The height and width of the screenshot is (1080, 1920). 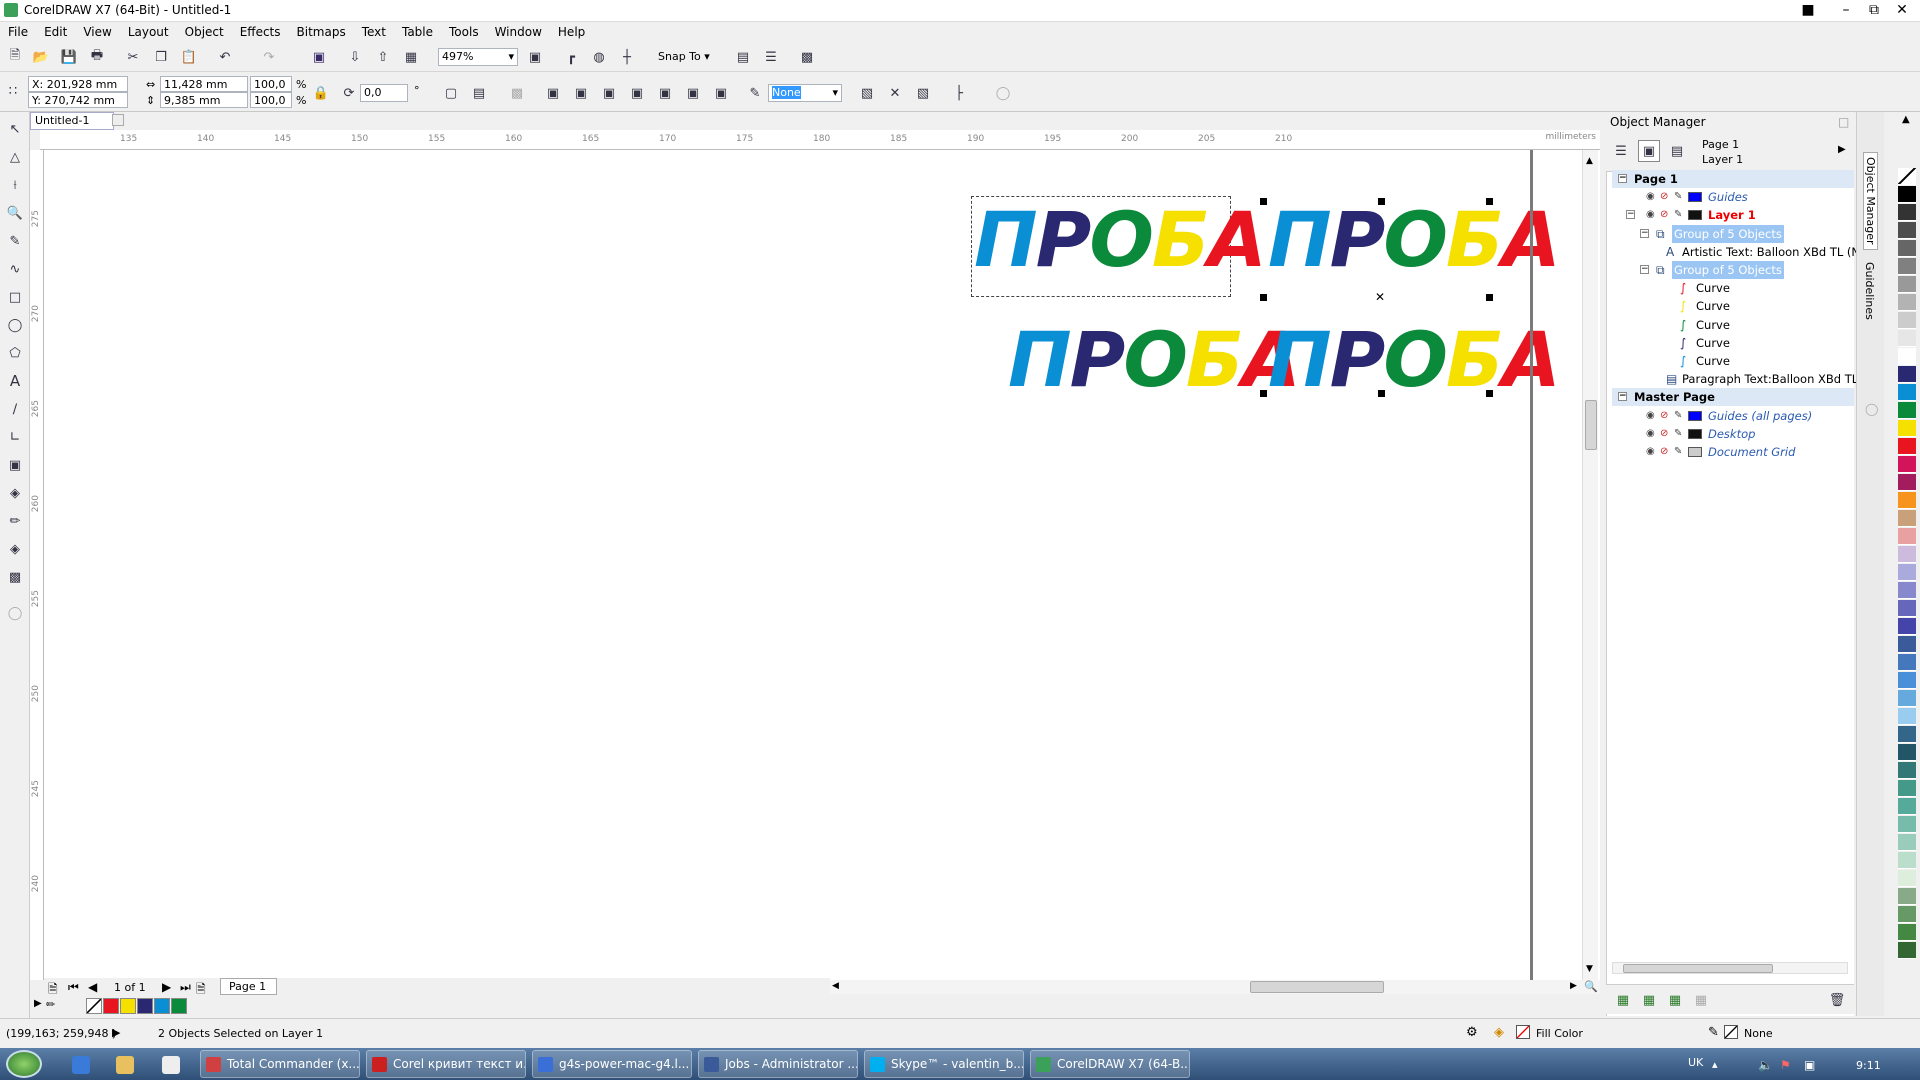 I want to click on show-guidelines-icon: ┼, so click(x=627, y=57).